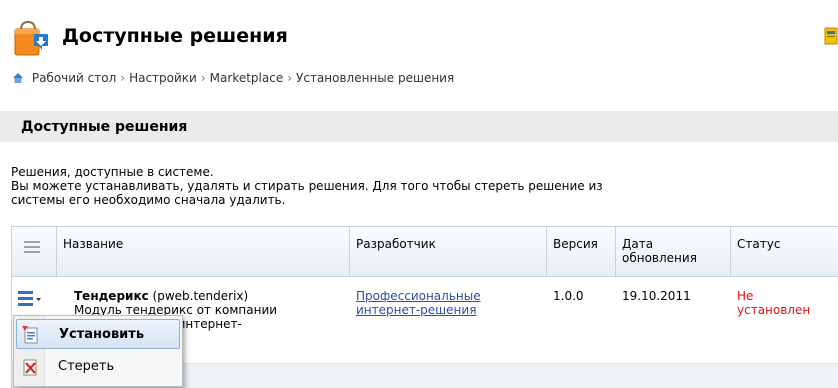 The image size is (838, 388). Describe the element at coordinates (112, 172) in the screenshot. I see `description-line: Решения, доступные в системе.` at that location.